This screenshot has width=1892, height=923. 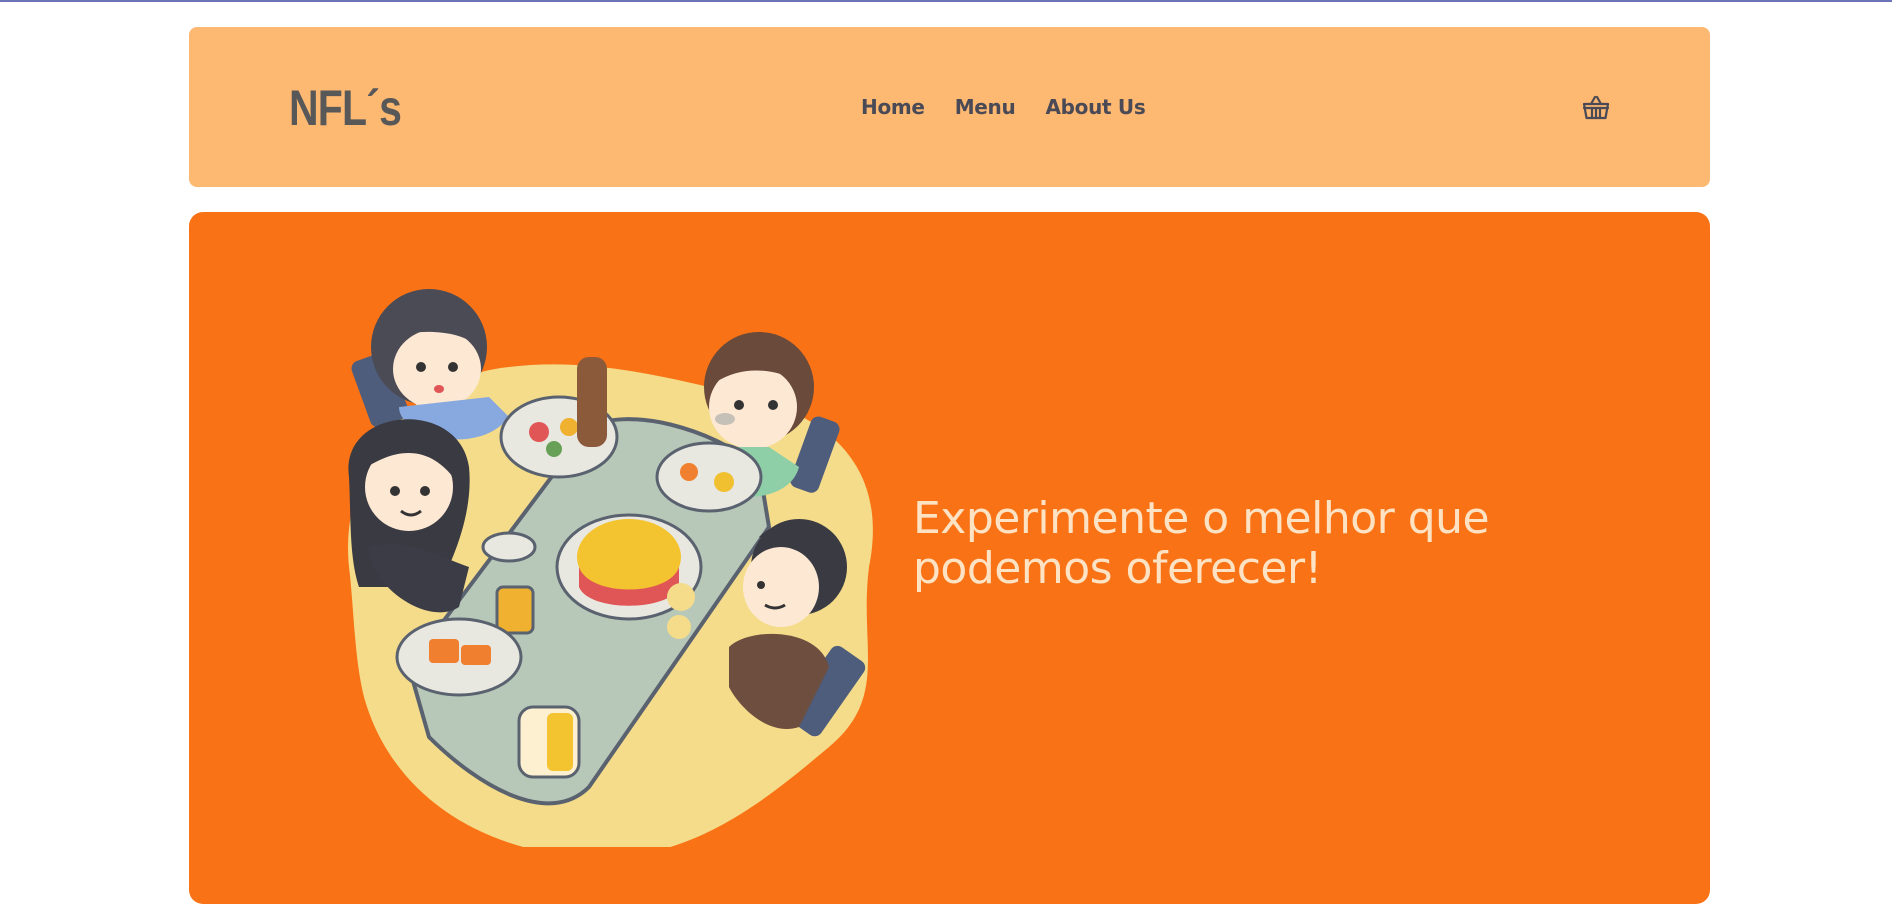 What do you see at coordinates (1095, 107) in the screenshot?
I see `nav-link-about-us: About Us` at bounding box center [1095, 107].